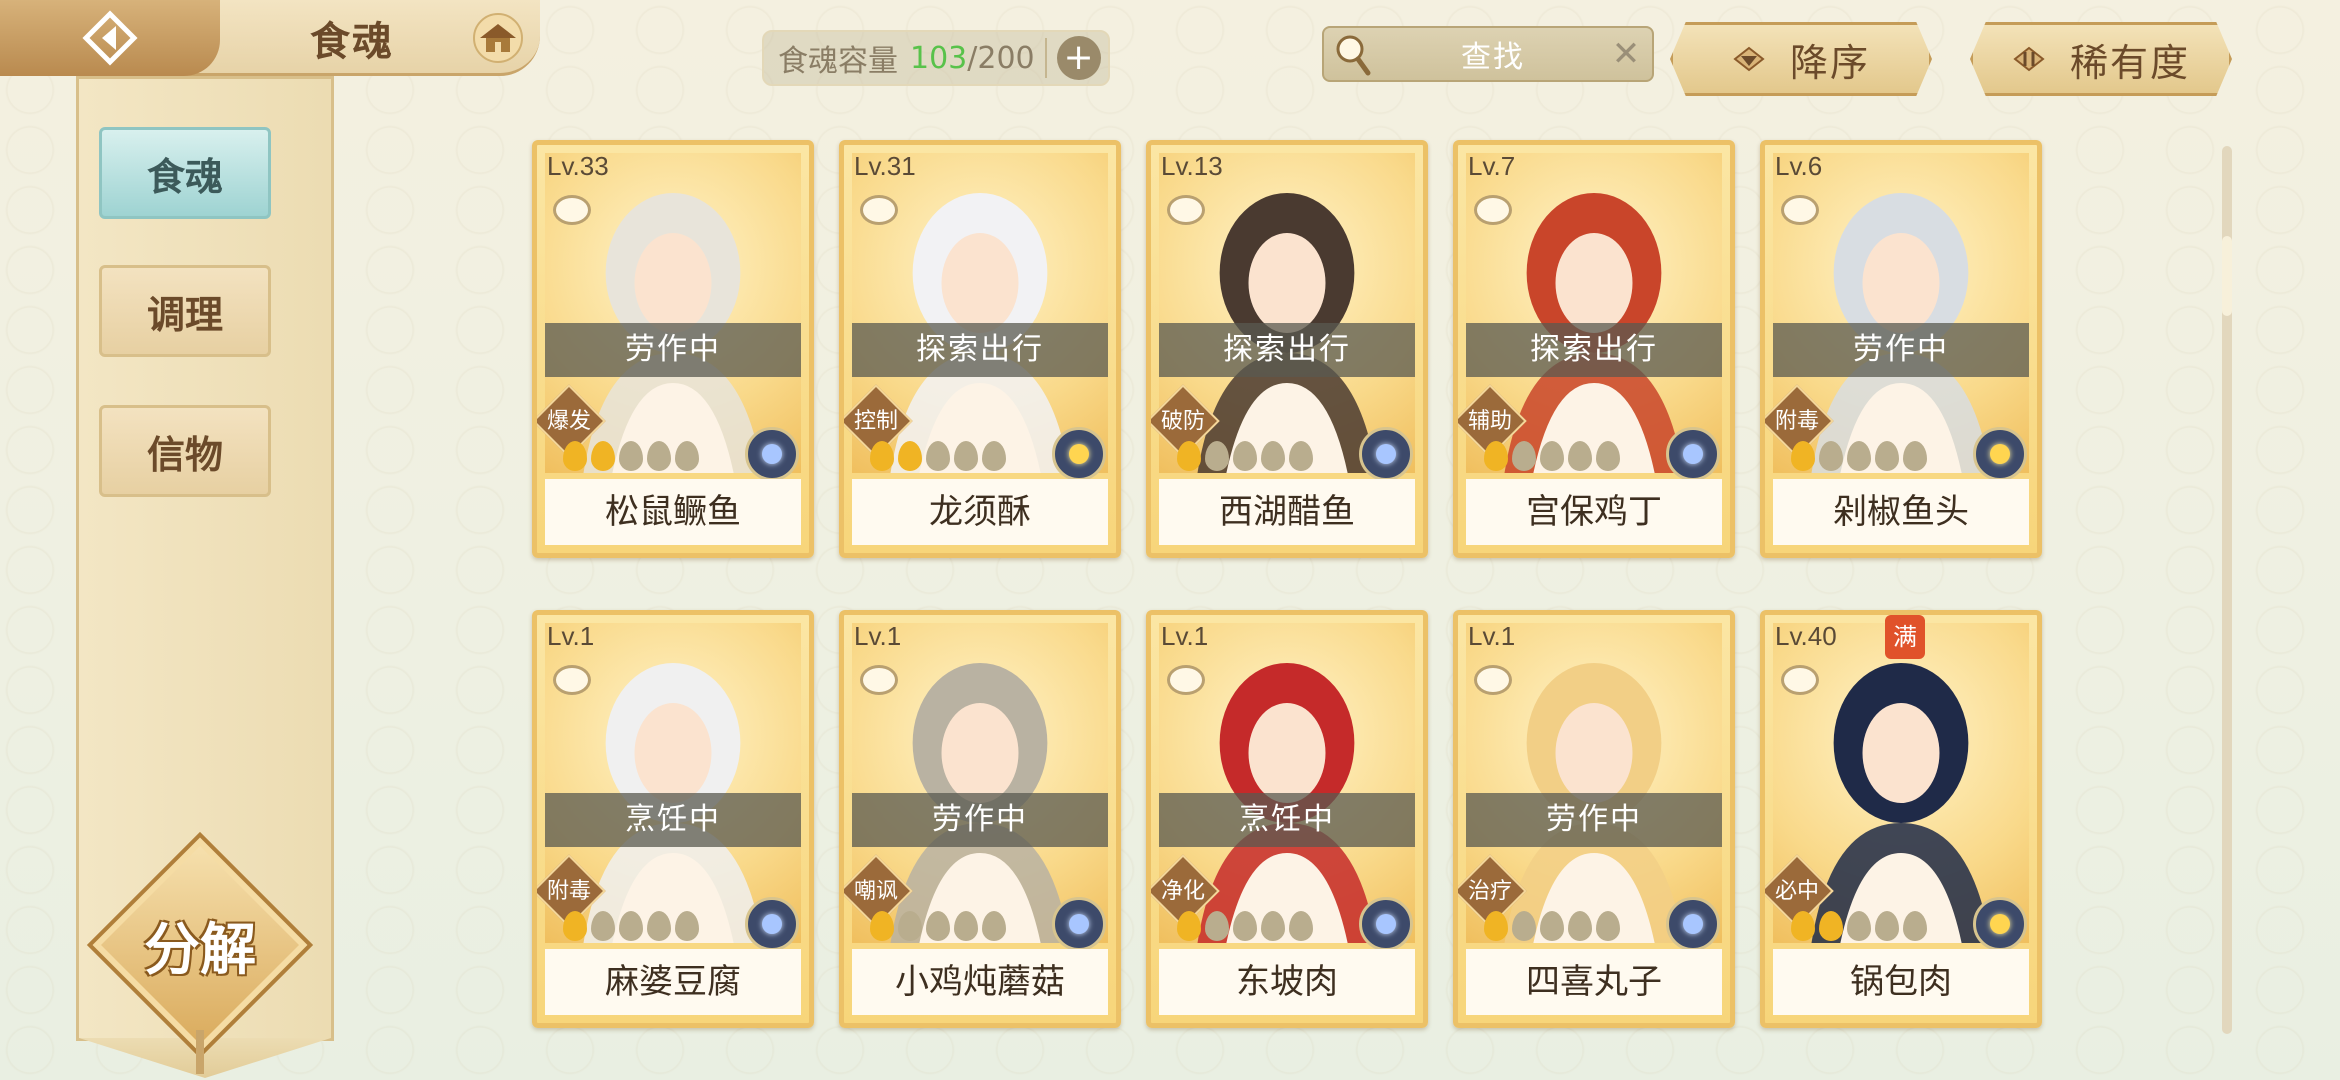  Describe the element at coordinates (1287, 982) in the screenshot. I see `card-name: 东坡肉` at that location.